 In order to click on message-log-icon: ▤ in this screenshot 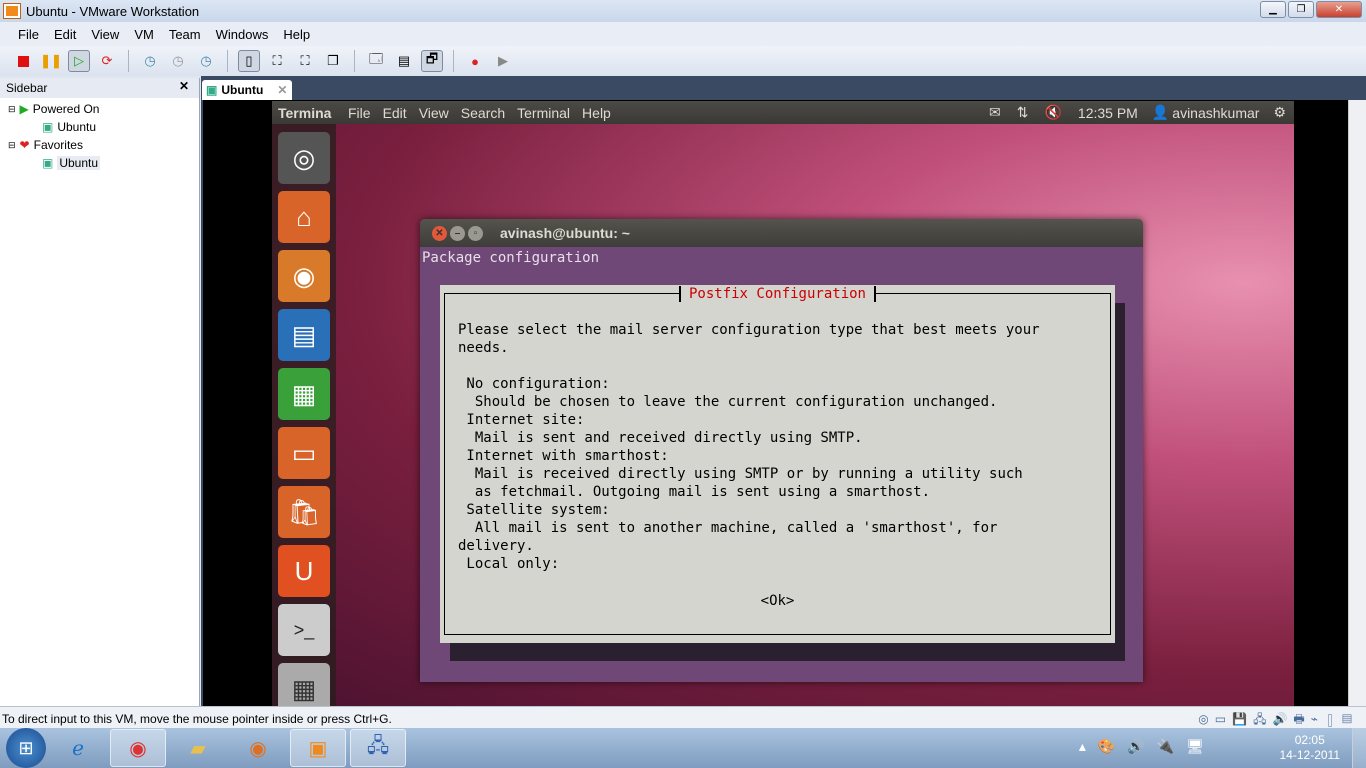, I will do `click(1350, 719)`.